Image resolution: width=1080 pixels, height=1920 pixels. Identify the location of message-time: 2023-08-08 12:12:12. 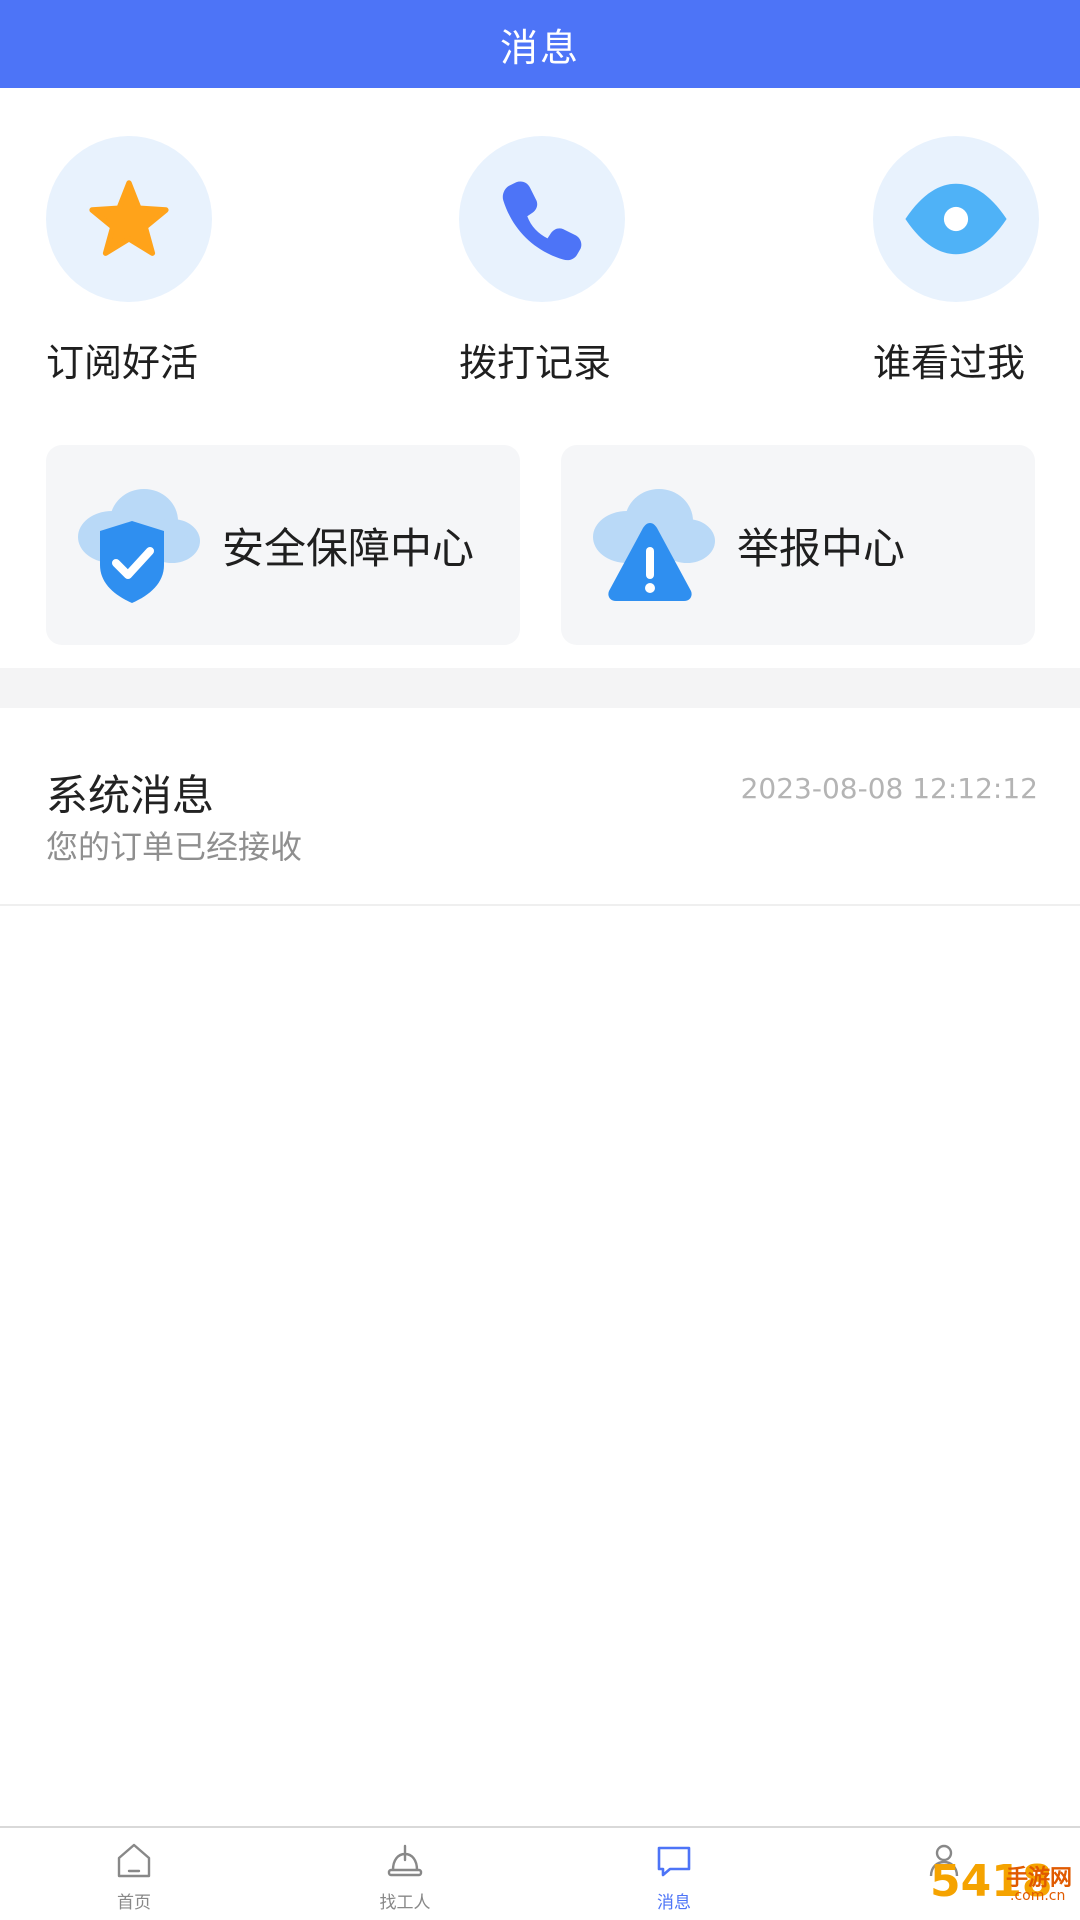
(889, 788).